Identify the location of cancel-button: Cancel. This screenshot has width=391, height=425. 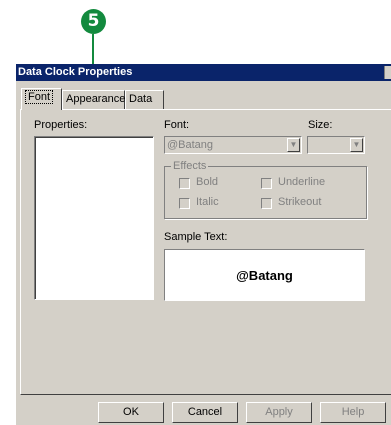
(205, 412).